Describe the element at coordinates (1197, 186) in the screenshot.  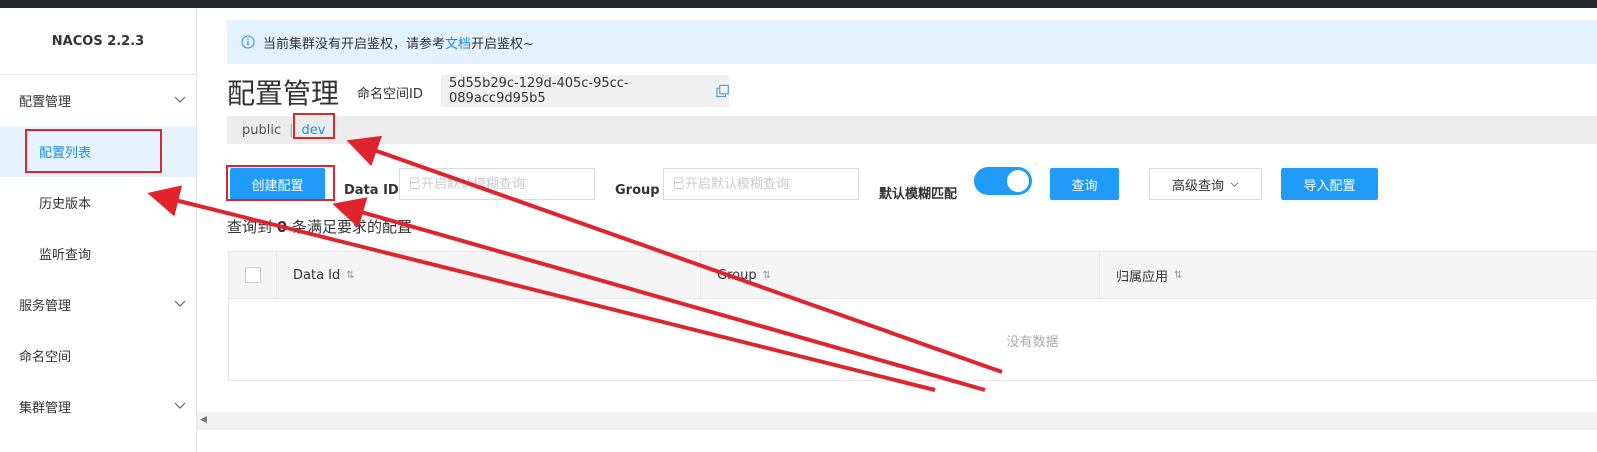
I see `advanced-query-label: 高级查询` at that location.